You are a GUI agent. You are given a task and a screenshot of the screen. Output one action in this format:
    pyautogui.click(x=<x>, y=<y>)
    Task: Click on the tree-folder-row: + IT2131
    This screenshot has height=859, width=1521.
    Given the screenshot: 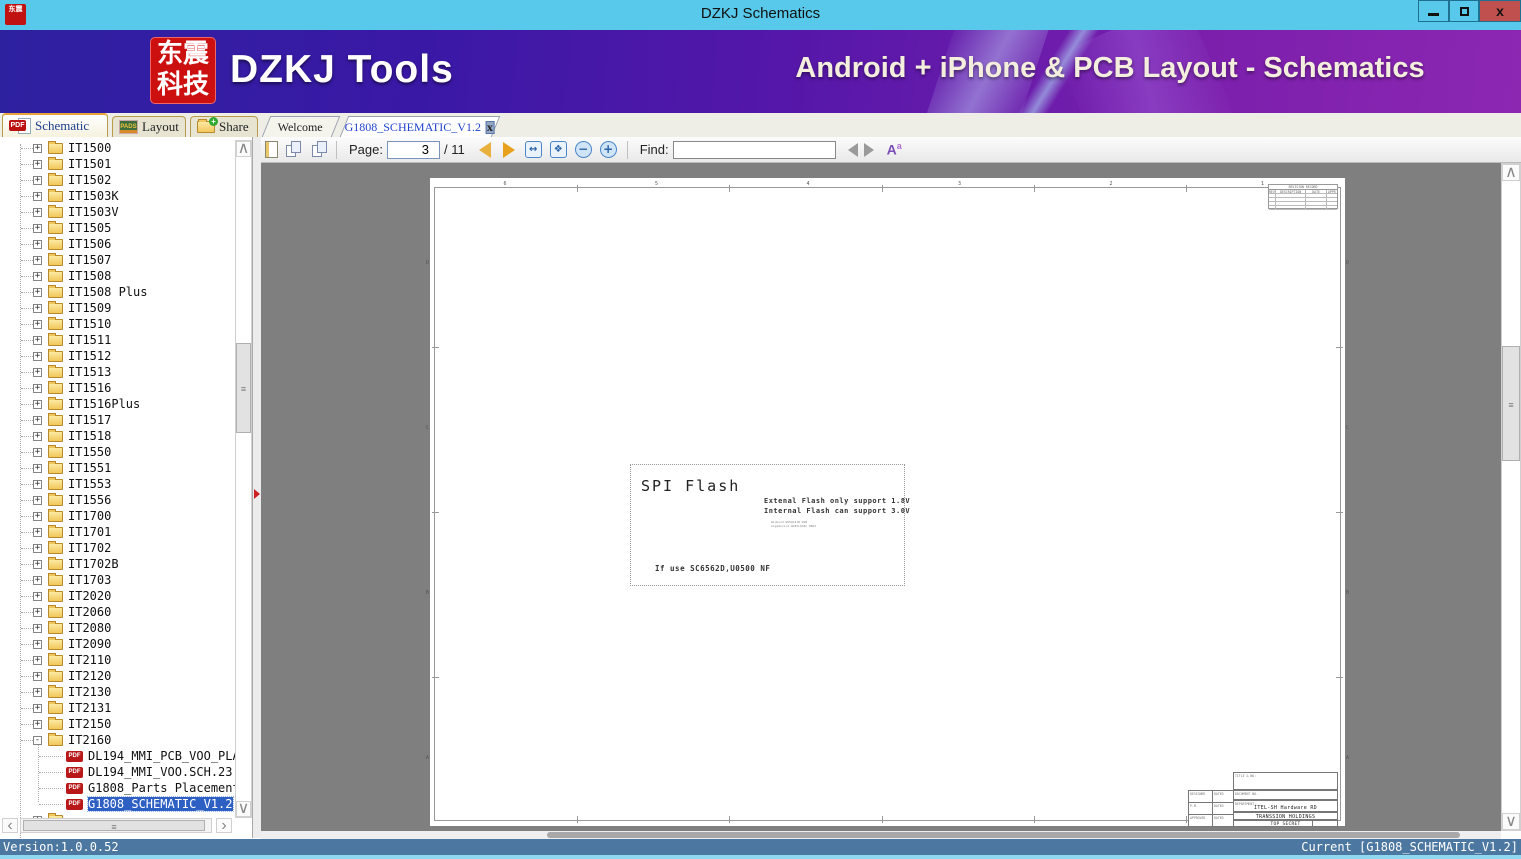 What is the action you would take?
    pyautogui.click(x=117, y=708)
    